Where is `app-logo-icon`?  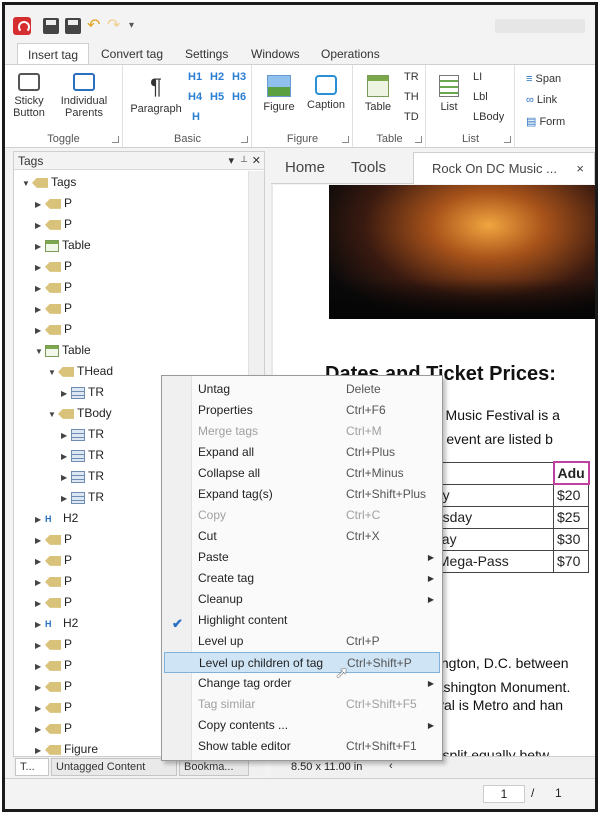 app-logo-icon is located at coordinates (22, 26).